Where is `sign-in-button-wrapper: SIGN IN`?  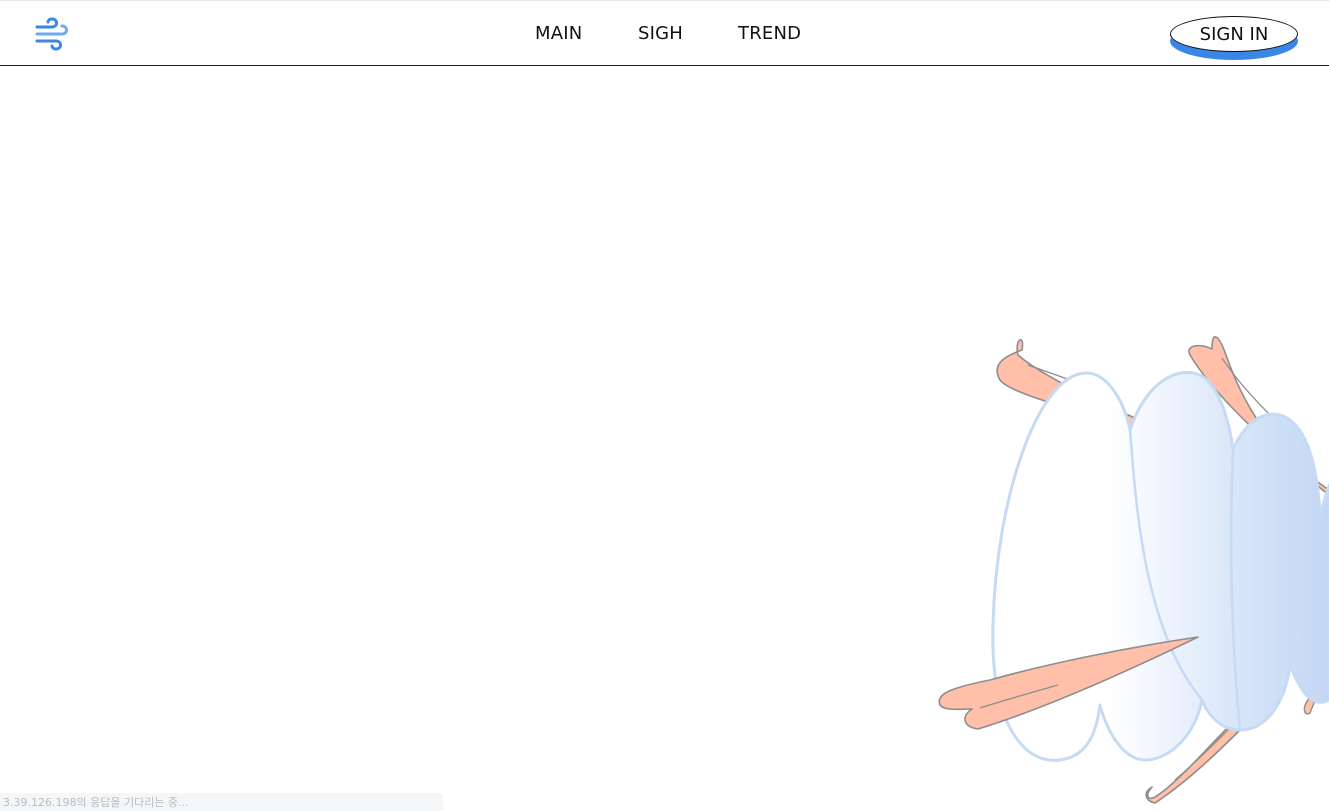 sign-in-button-wrapper: SIGN IN is located at coordinates (1235, 39).